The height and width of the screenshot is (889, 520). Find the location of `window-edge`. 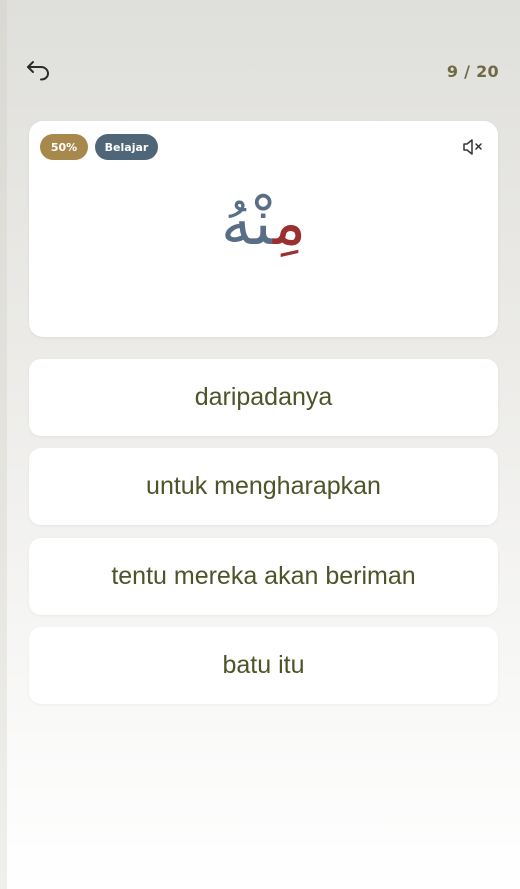

window-edge is located at coordinates (3, 444).